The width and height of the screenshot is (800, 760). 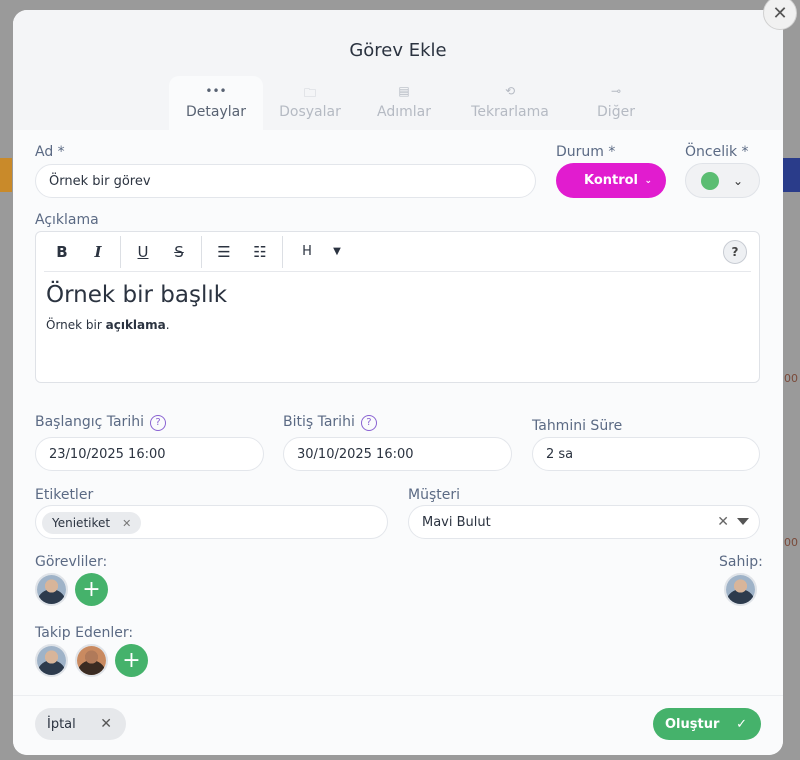 I want to click on name-input: Örnek bir görev, so click(x=285, y=181).